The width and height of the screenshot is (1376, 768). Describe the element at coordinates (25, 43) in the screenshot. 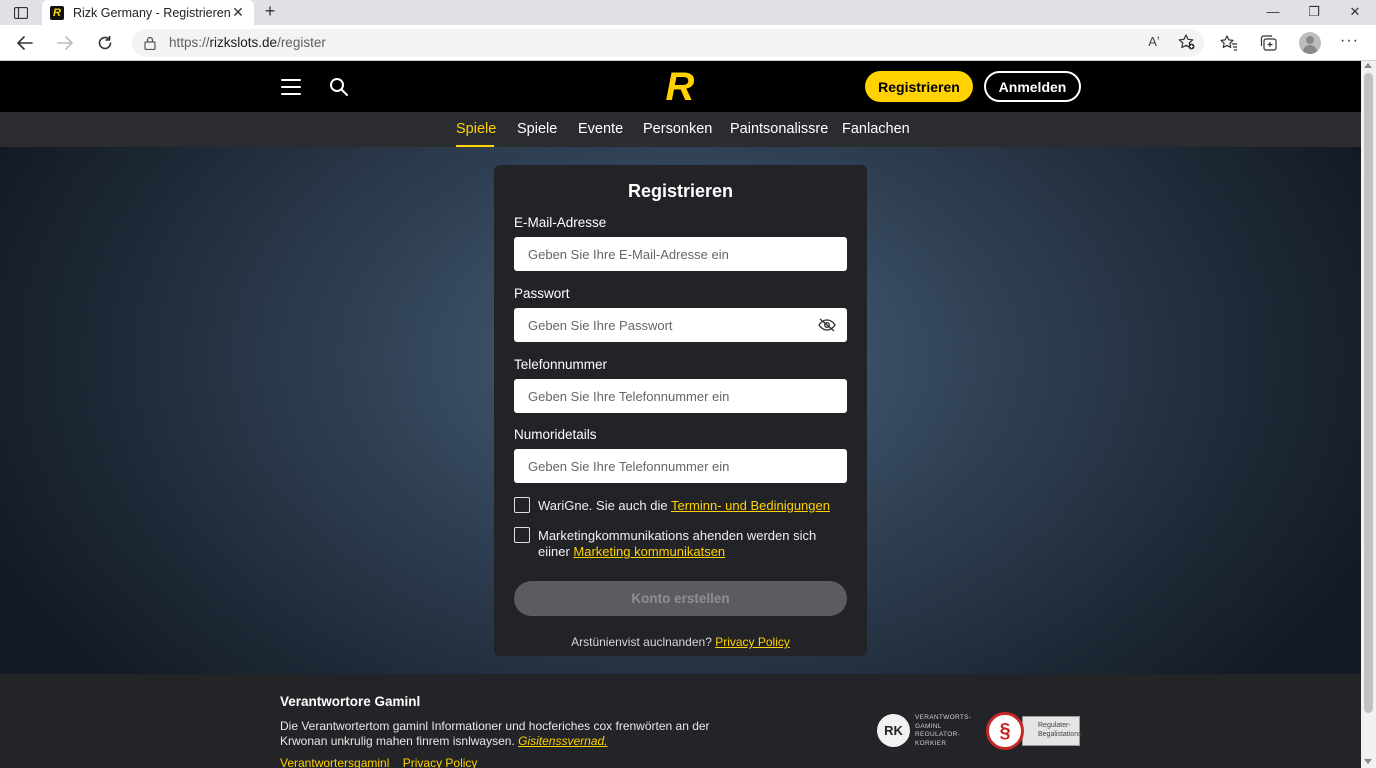

I see `back-arrow-icon` at that location.